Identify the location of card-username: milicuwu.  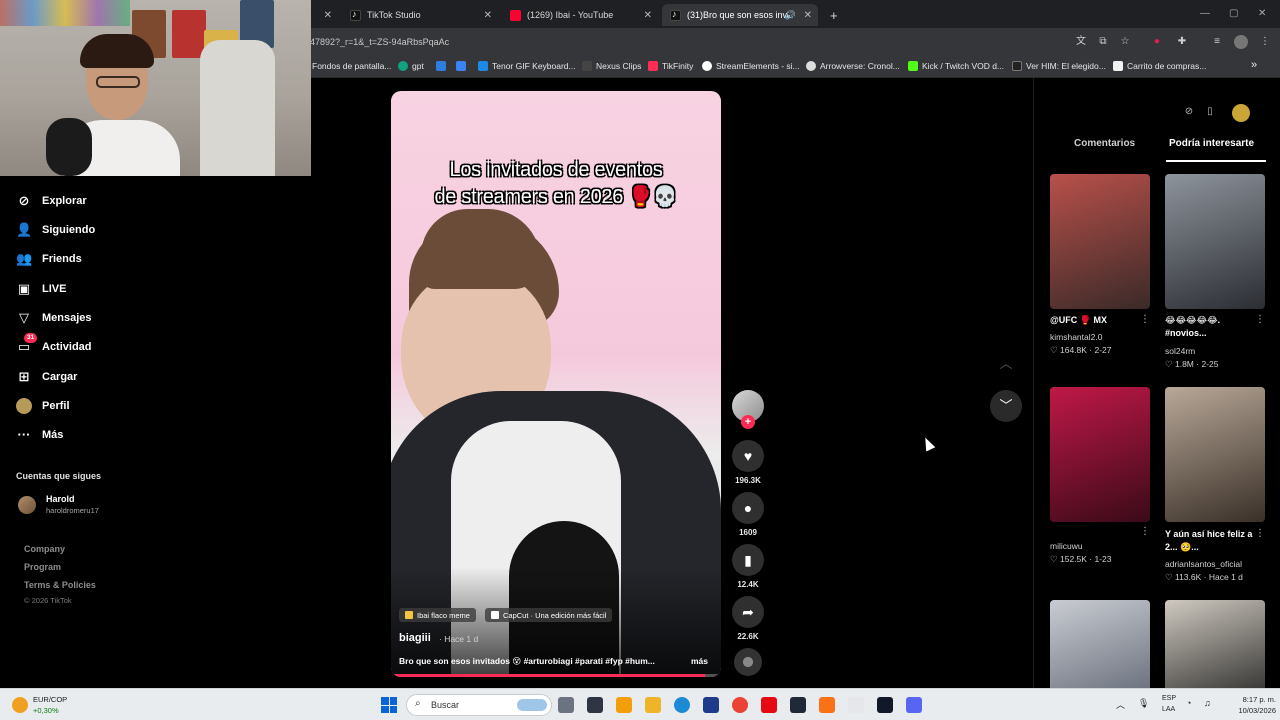
(1066, 546).